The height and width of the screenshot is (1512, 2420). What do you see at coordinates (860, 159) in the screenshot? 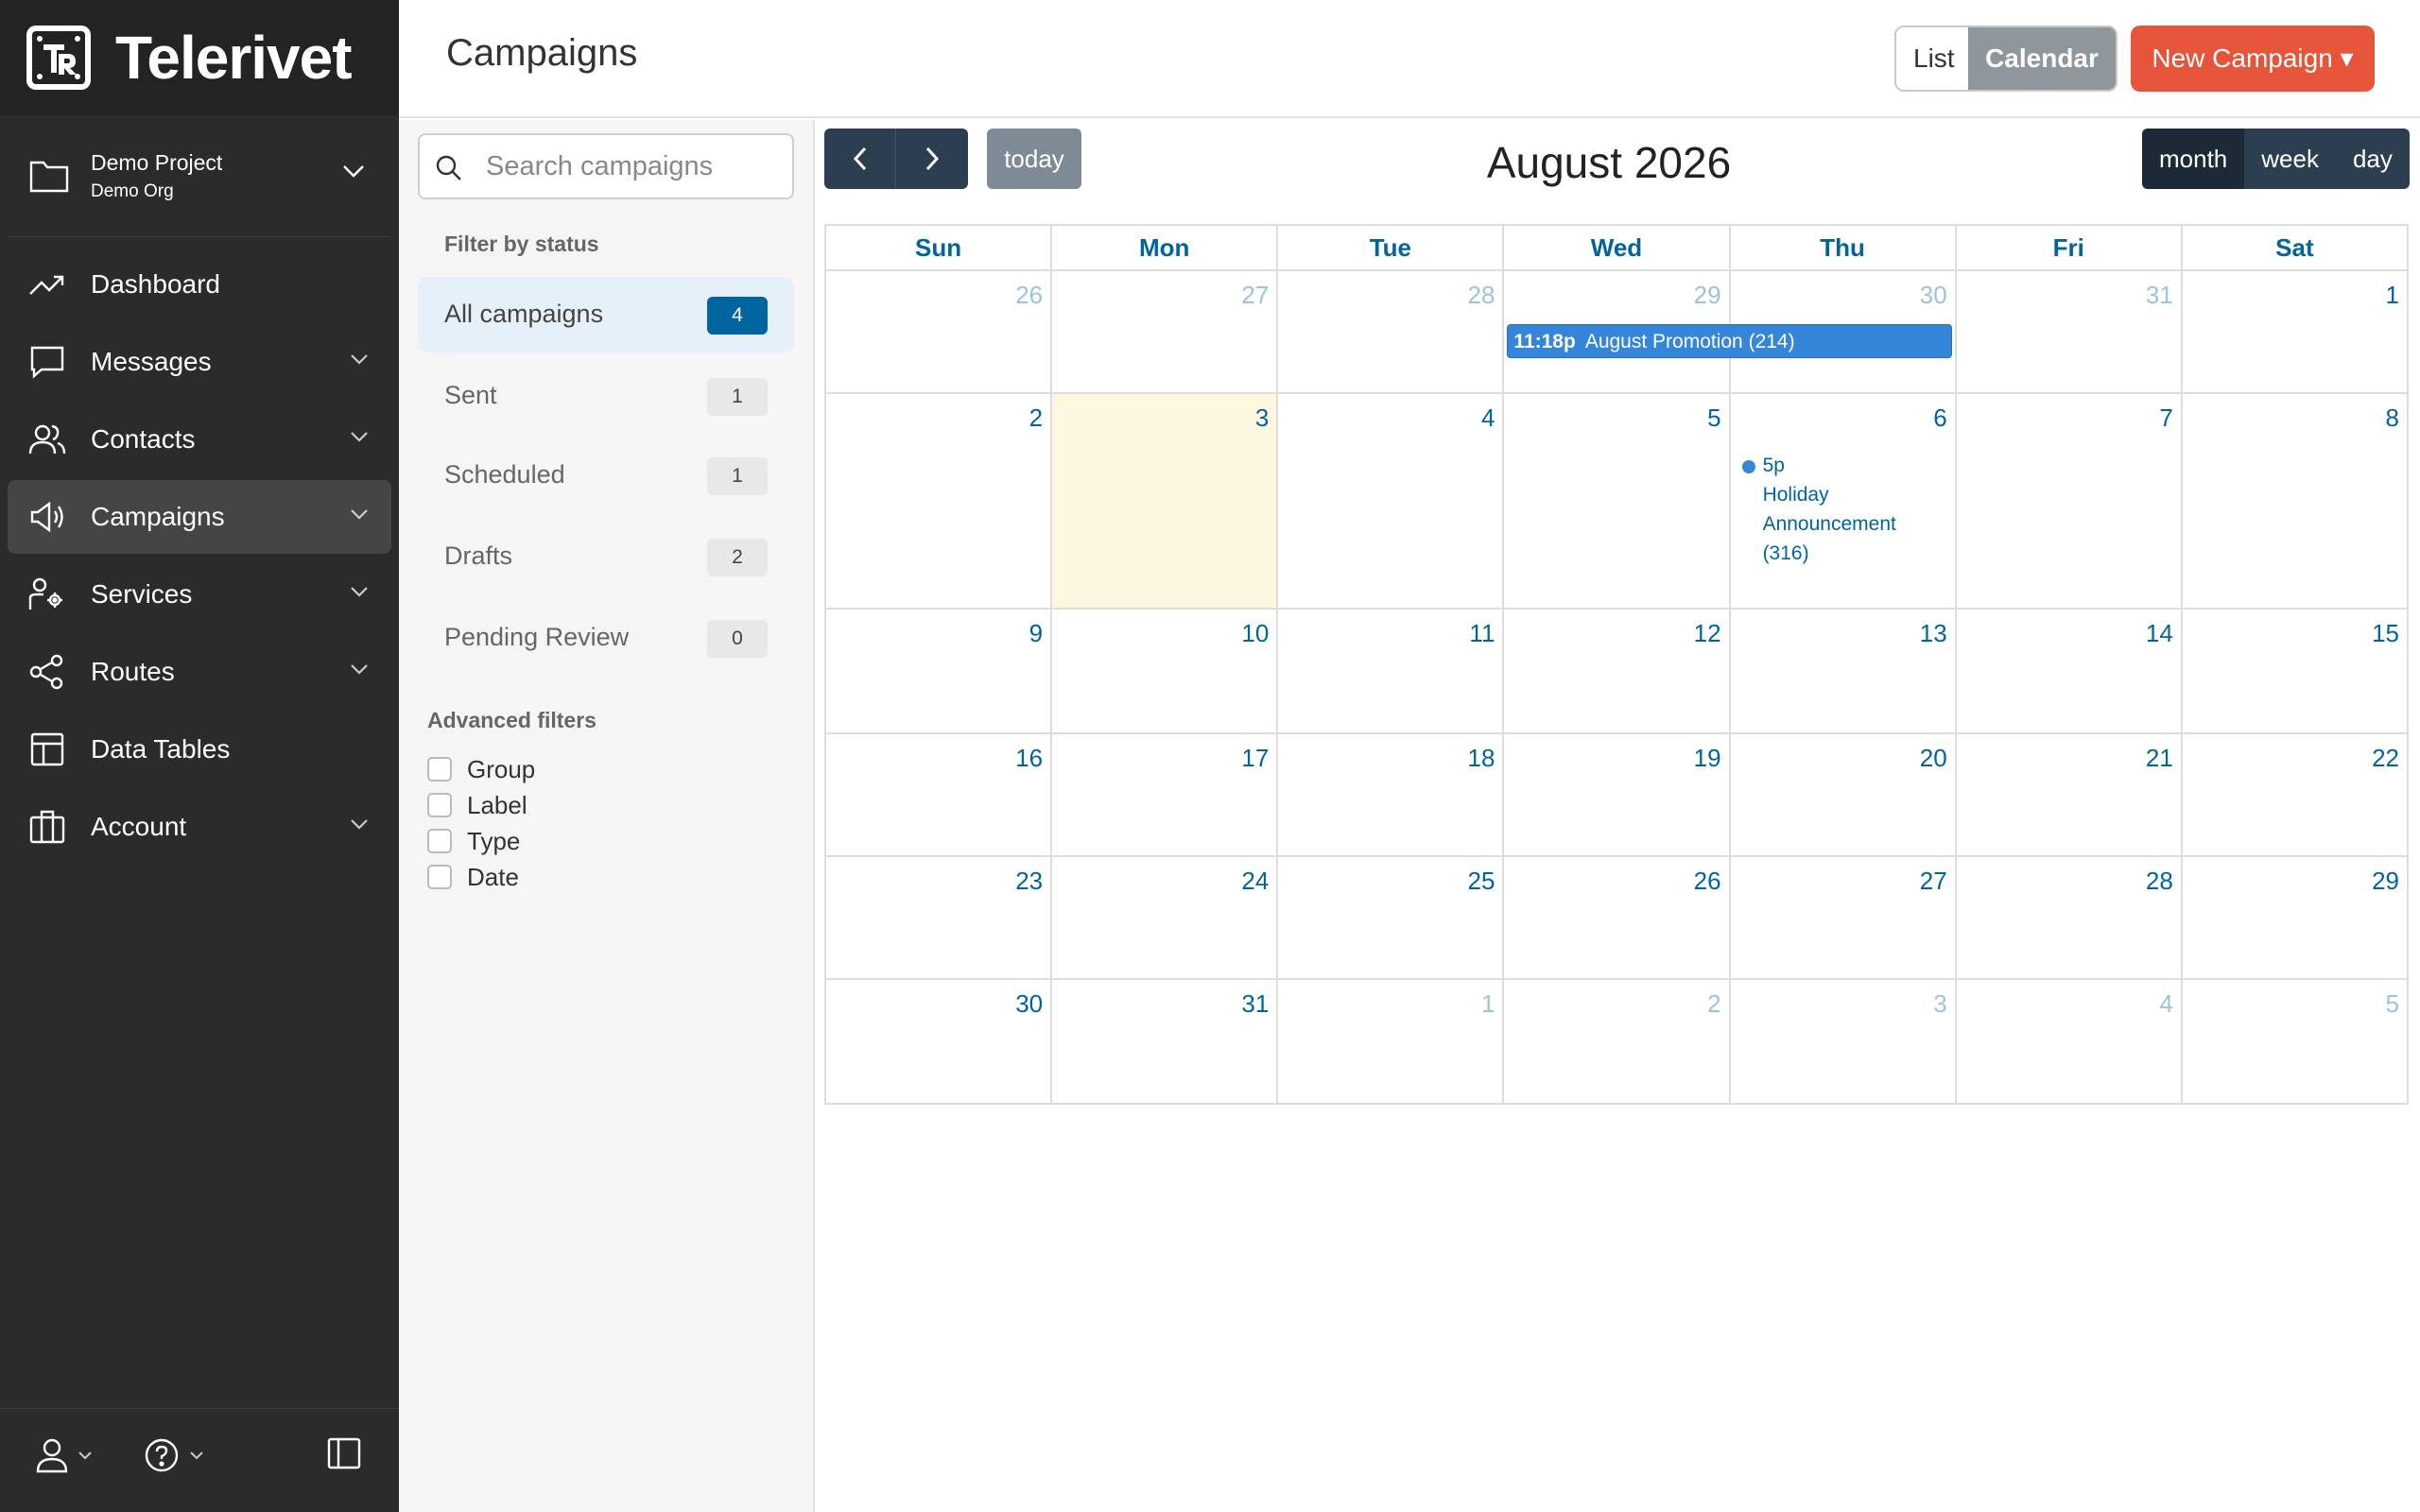
I see `prev-month-button` at bounding box center [860, 159].